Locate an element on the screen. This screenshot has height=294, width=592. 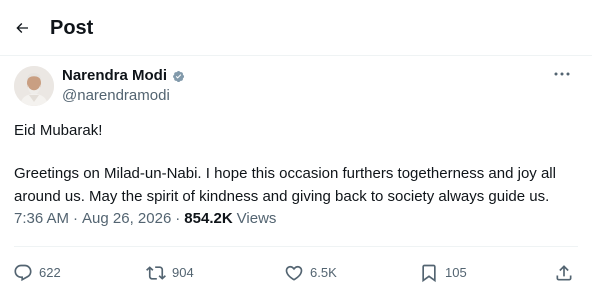
bookmark-icon is located at coordinates (429, 273).